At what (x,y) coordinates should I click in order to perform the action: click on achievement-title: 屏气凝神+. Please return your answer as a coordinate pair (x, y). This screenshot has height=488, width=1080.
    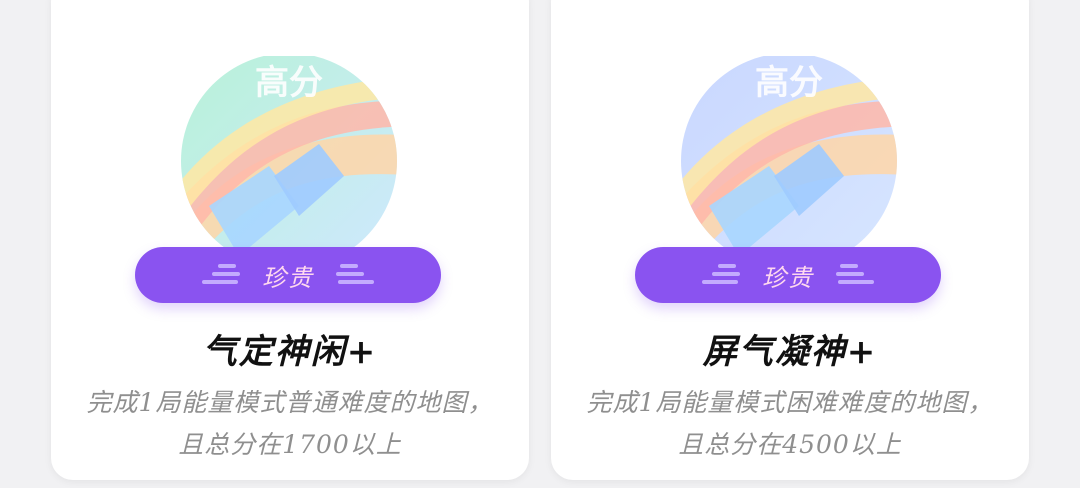
    Looking at the image, I should click on (790, 352).